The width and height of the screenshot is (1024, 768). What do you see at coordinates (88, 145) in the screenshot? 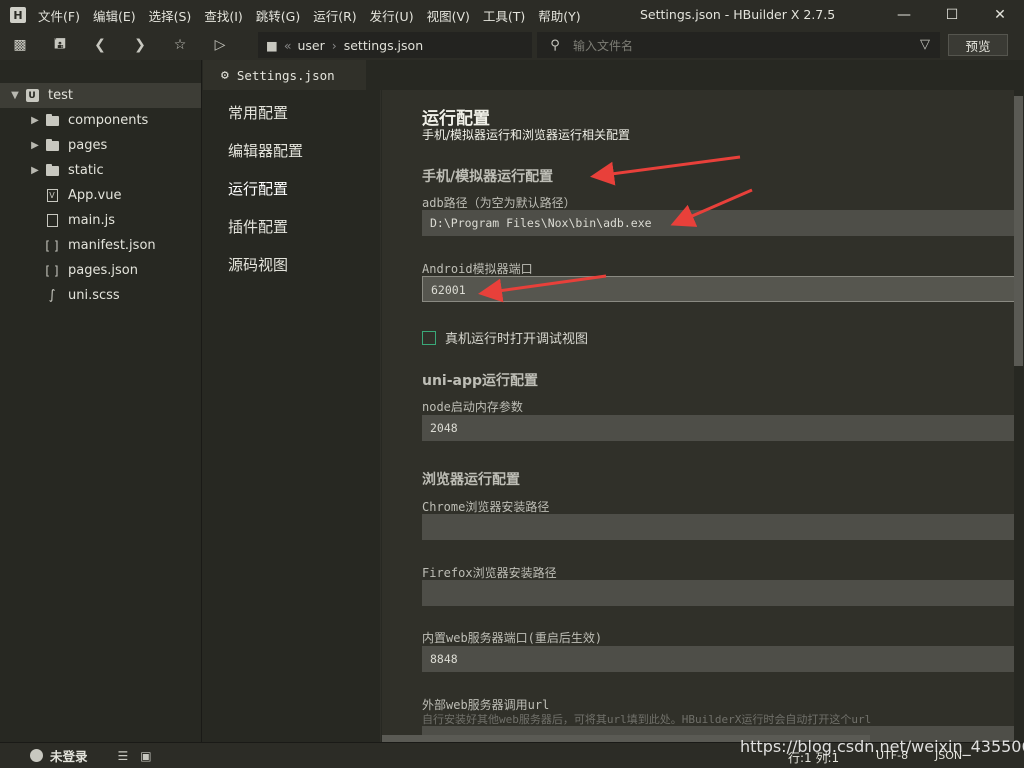
I see `tree-item-label: pages` at bounding box center [88, 145].